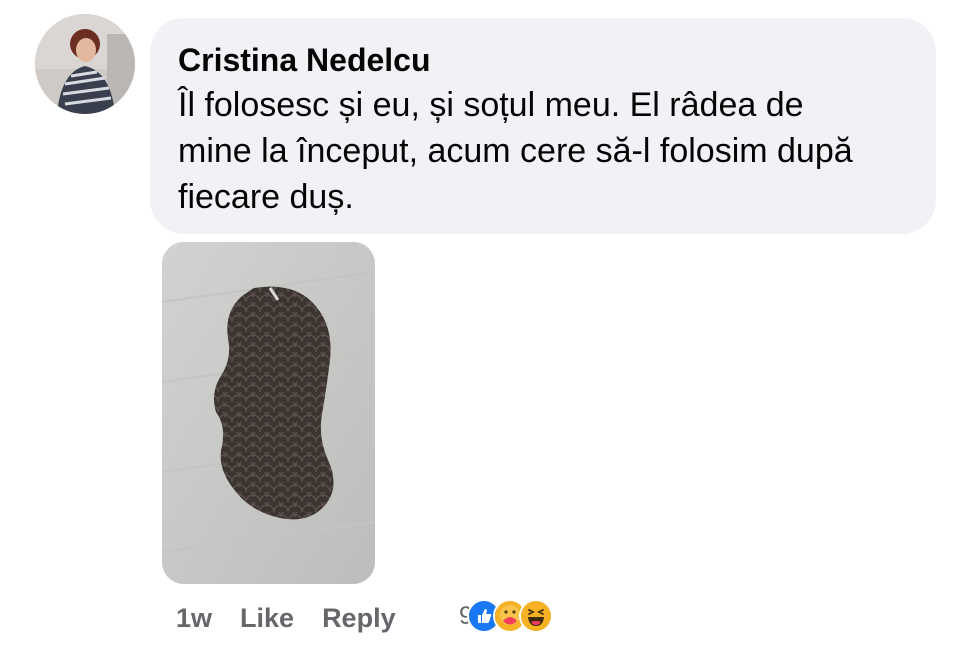  What do you see at coordinates (506, 616) in the screenshot?
I see `reactions-summary: 9` at bounding box center [506, 616].